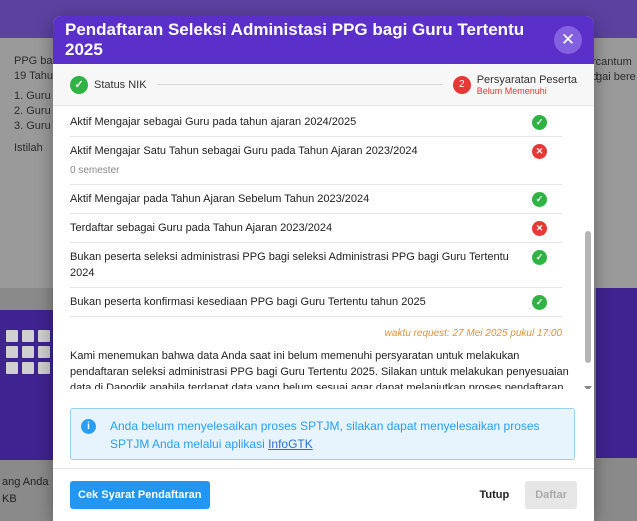 This screenshot has height=521, width=637. What do you see at coordinates (32, 96) in the screenshot?
I see `background-text-line: 1. Guru` at bounding box center [32, 96].